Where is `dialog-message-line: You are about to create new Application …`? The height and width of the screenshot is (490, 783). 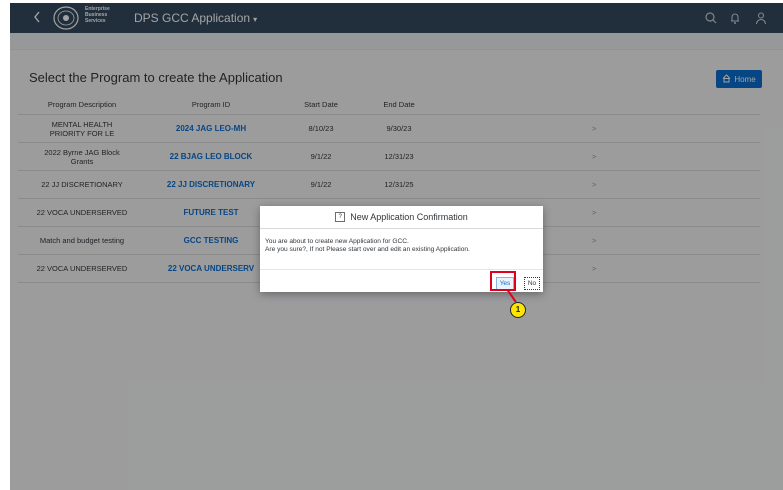
dialog-message-line: You are about to create new Application … is located at coordinates (337, 241).